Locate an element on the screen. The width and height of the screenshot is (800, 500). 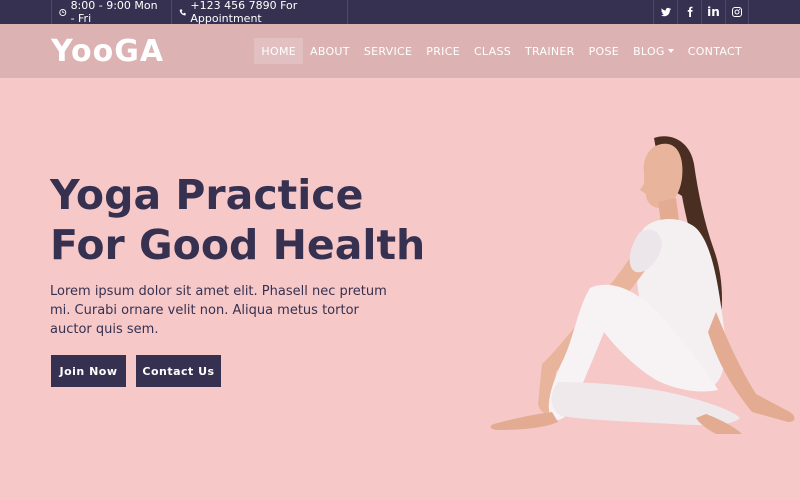
menu-item-blog: BLOG is located at coordinates (653, 51).